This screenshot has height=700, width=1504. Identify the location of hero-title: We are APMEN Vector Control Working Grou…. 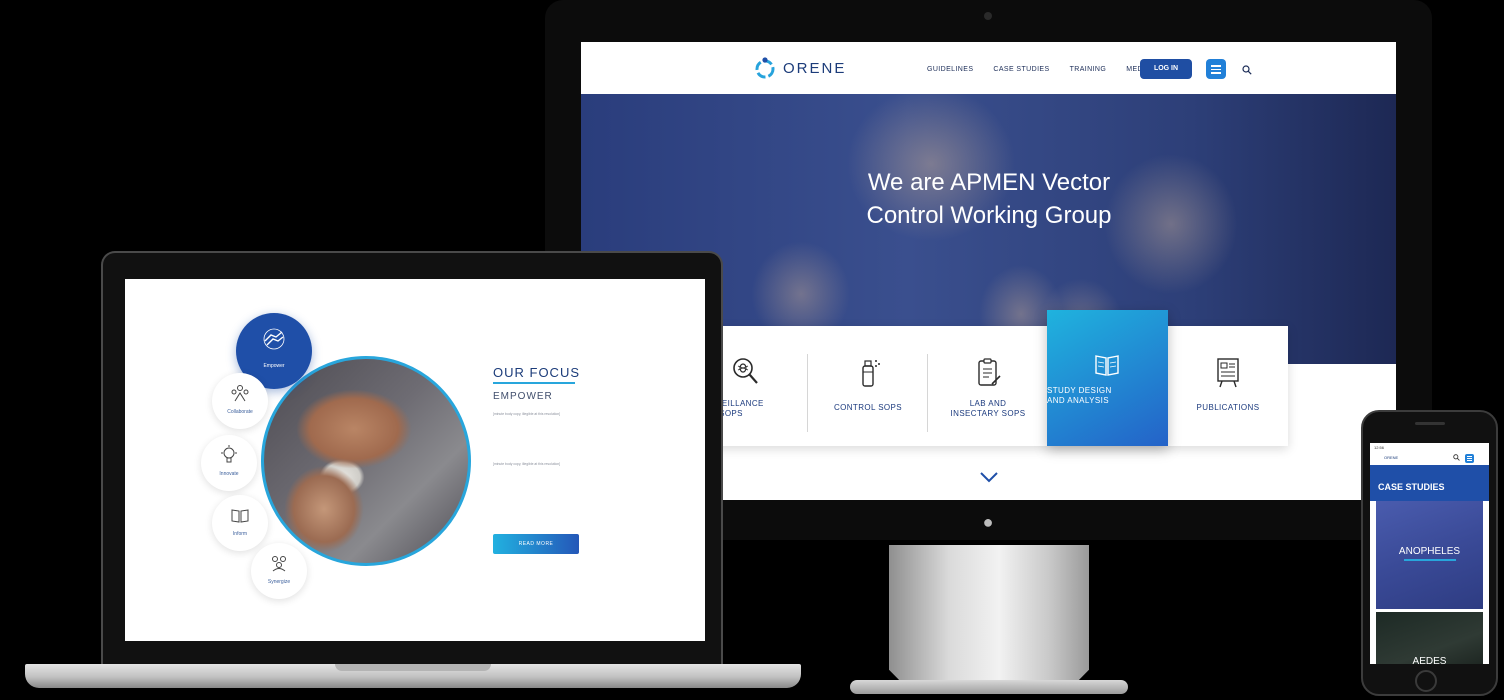
(989, 199).